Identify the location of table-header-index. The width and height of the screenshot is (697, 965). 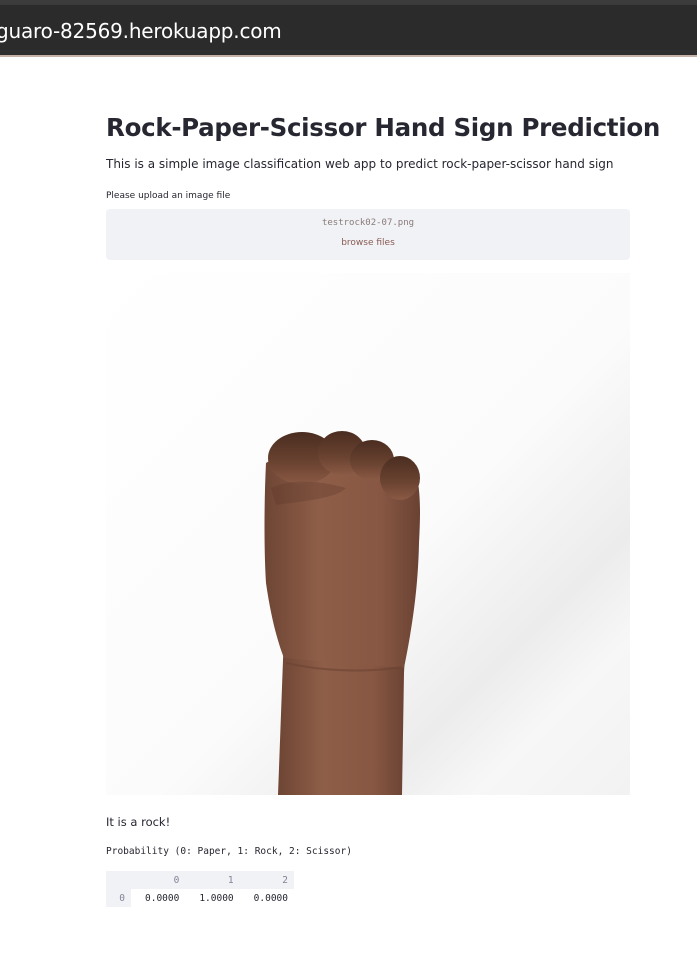
(118, 880).